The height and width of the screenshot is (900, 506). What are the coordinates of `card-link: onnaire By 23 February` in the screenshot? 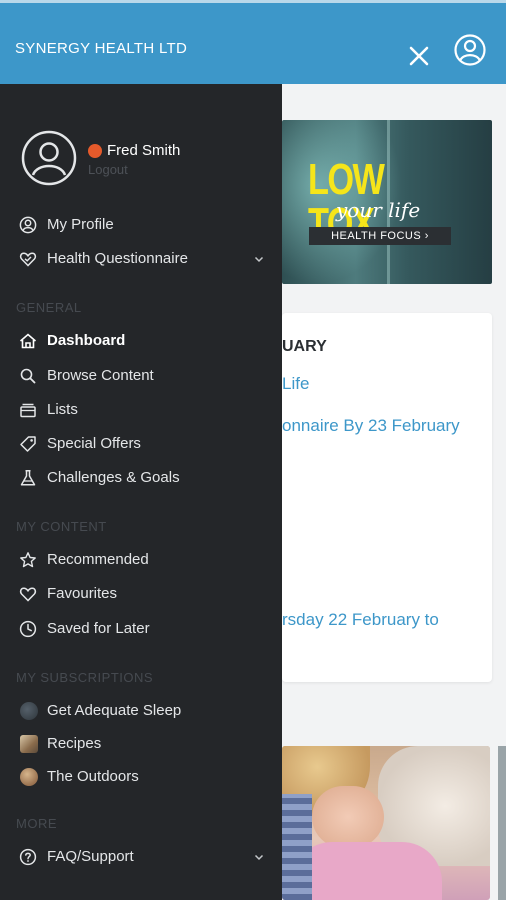 It's located at (371, 426).